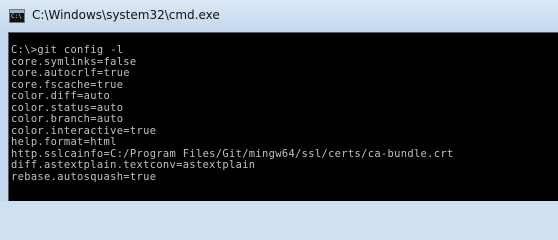 The image size is (558, 240). Describe the element at coordinates (61, 96) in the screenshot. I see `console-line: color.diff=auto` at that location.